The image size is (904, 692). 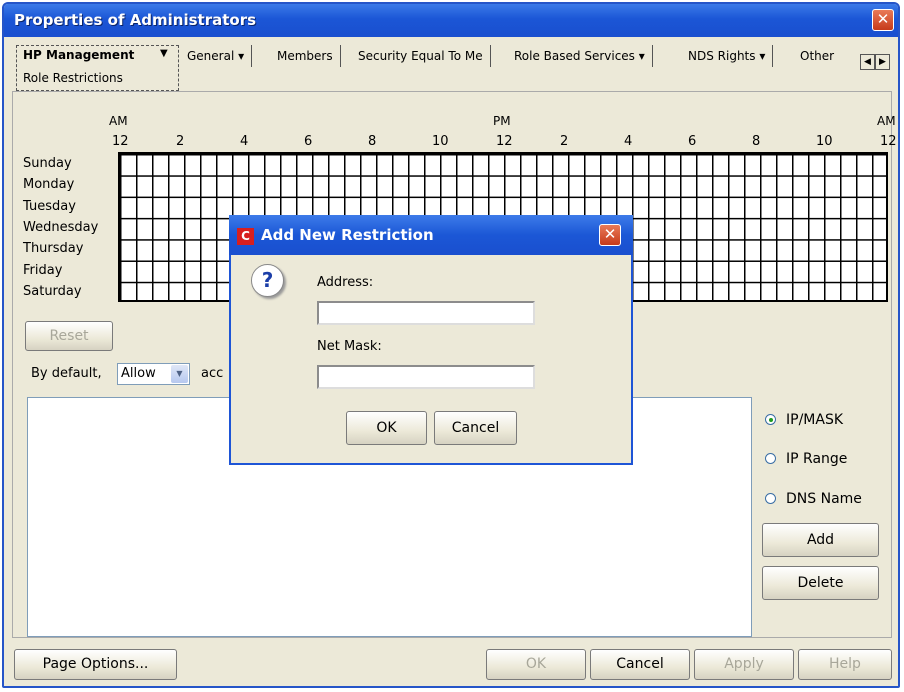 I want to click on netmask-input, so click(x=426, y=377).